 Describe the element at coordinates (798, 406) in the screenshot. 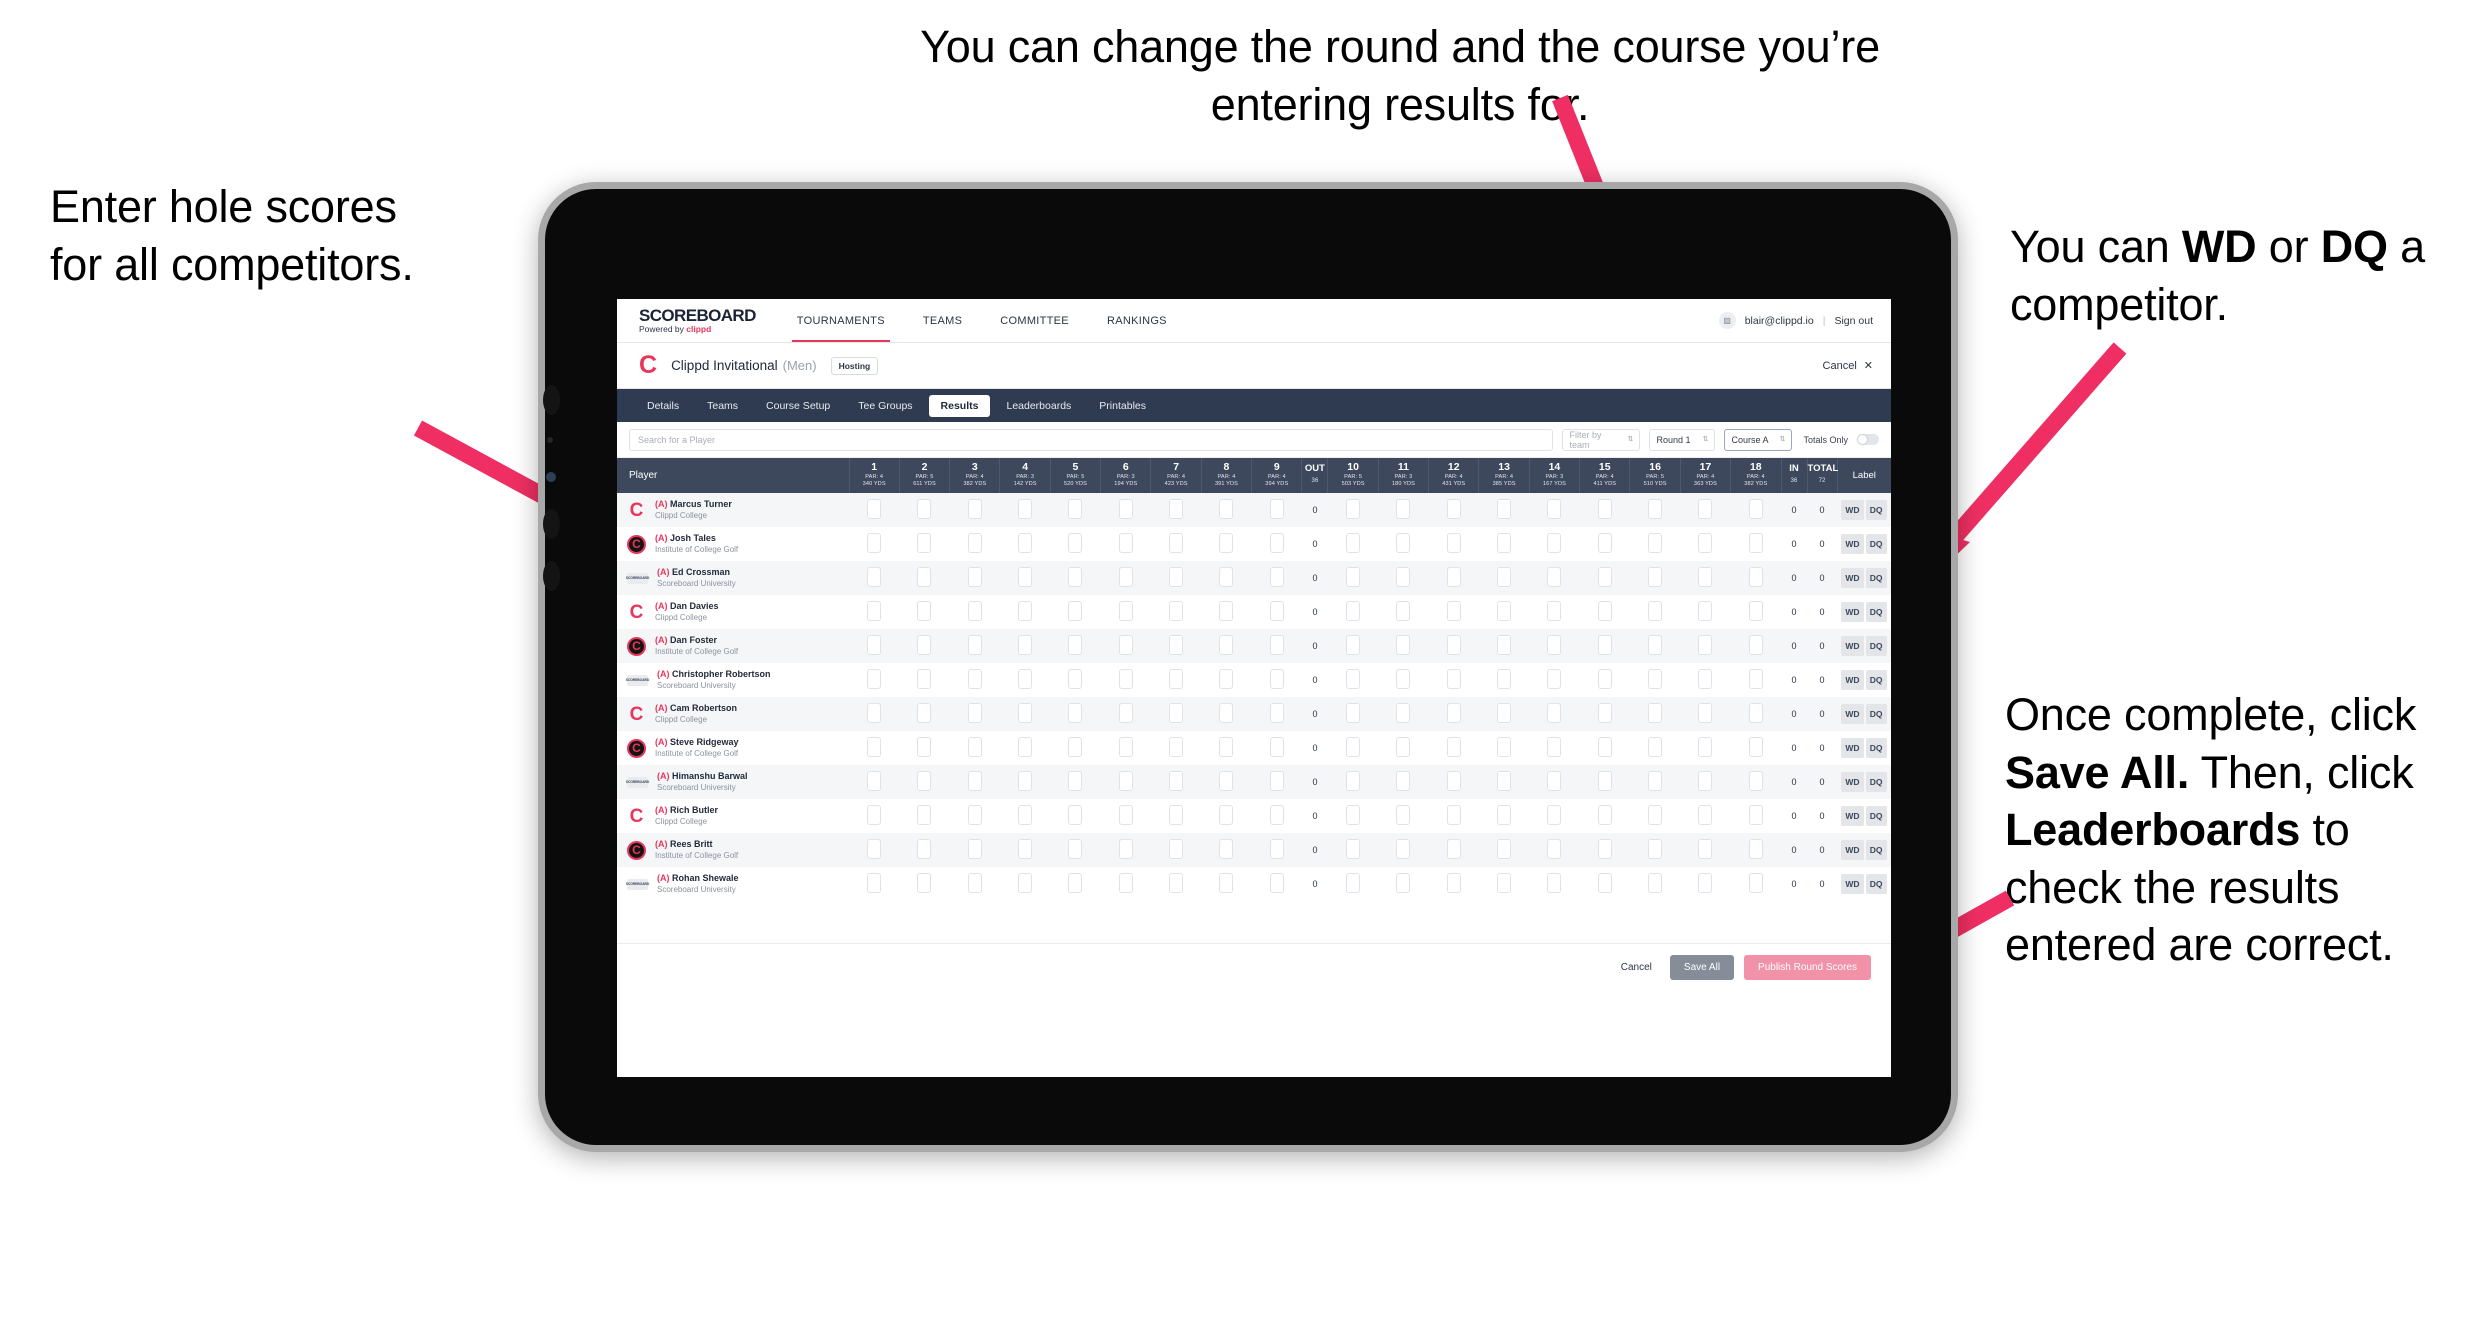

I see `tab-course-setup: Course Setup` at that location.